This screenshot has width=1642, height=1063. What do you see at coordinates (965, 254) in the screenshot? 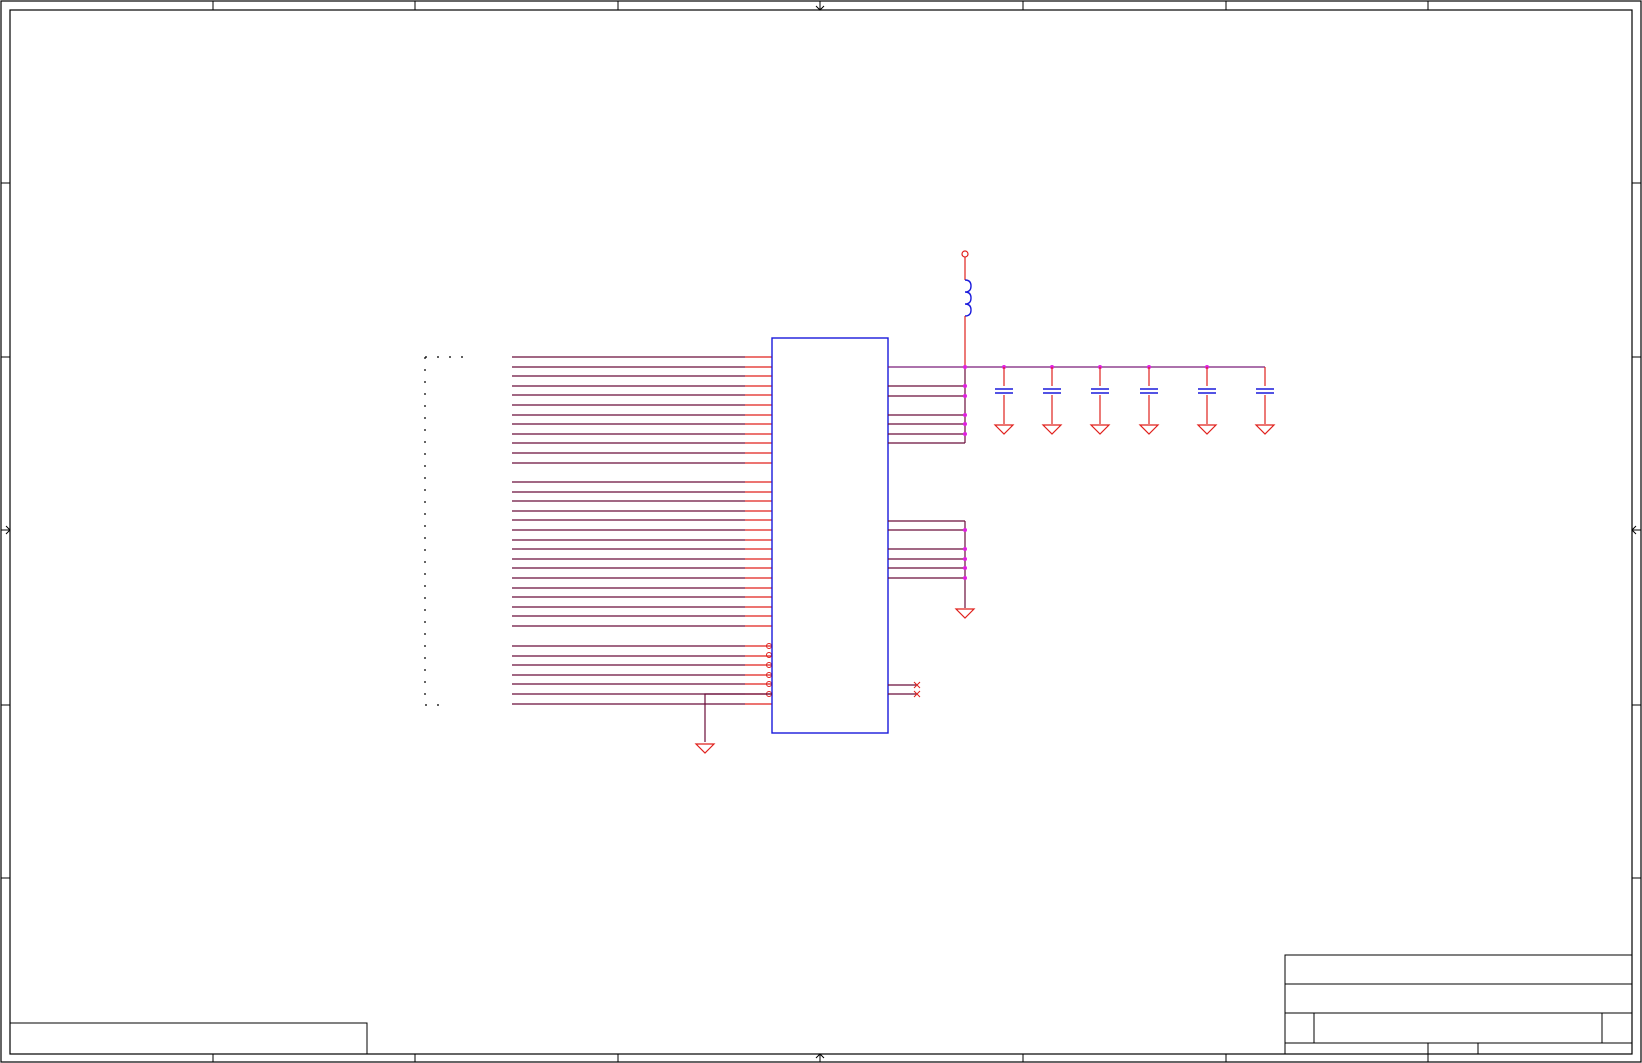
I see `circle-port-icon` at bounding box center [965, 254].